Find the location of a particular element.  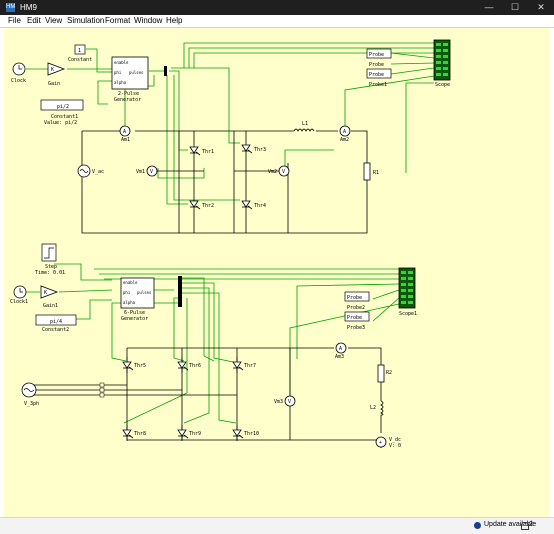

status-bar: Update available 2 is located at coordinates (277, 525).